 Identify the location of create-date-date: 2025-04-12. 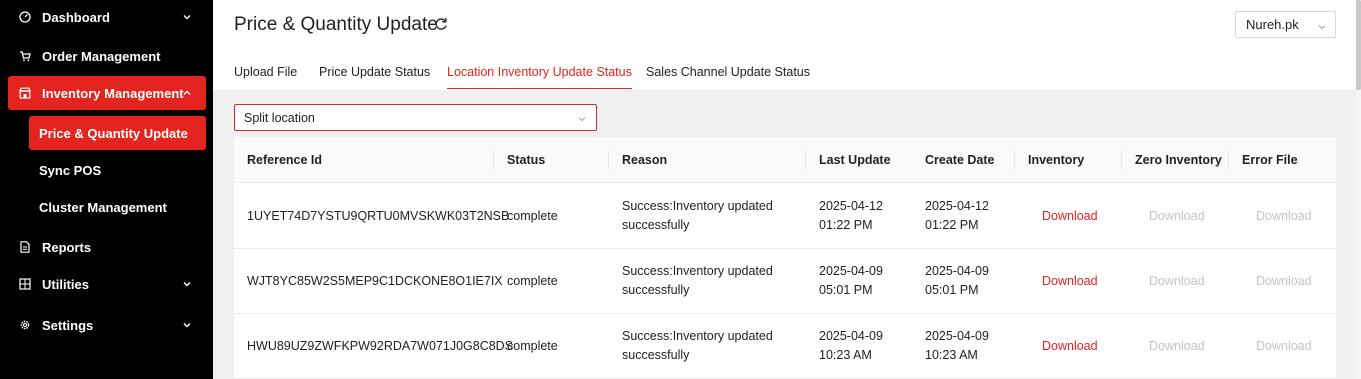
(957, 206).